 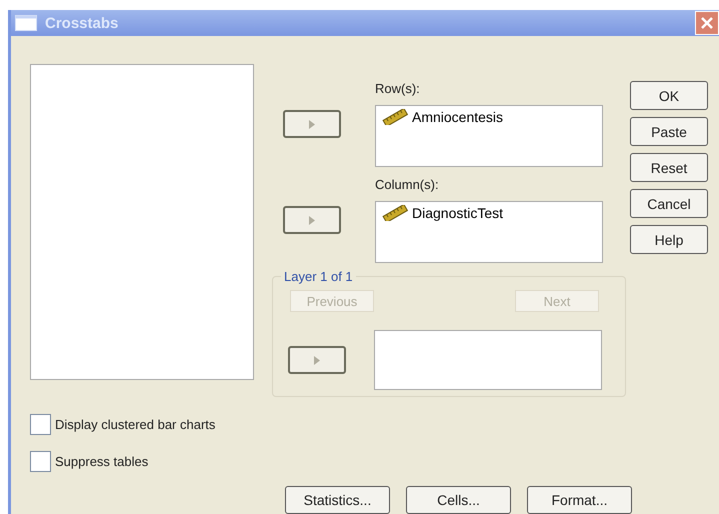 I want to click on close-icon, so click(x=707, y=23).